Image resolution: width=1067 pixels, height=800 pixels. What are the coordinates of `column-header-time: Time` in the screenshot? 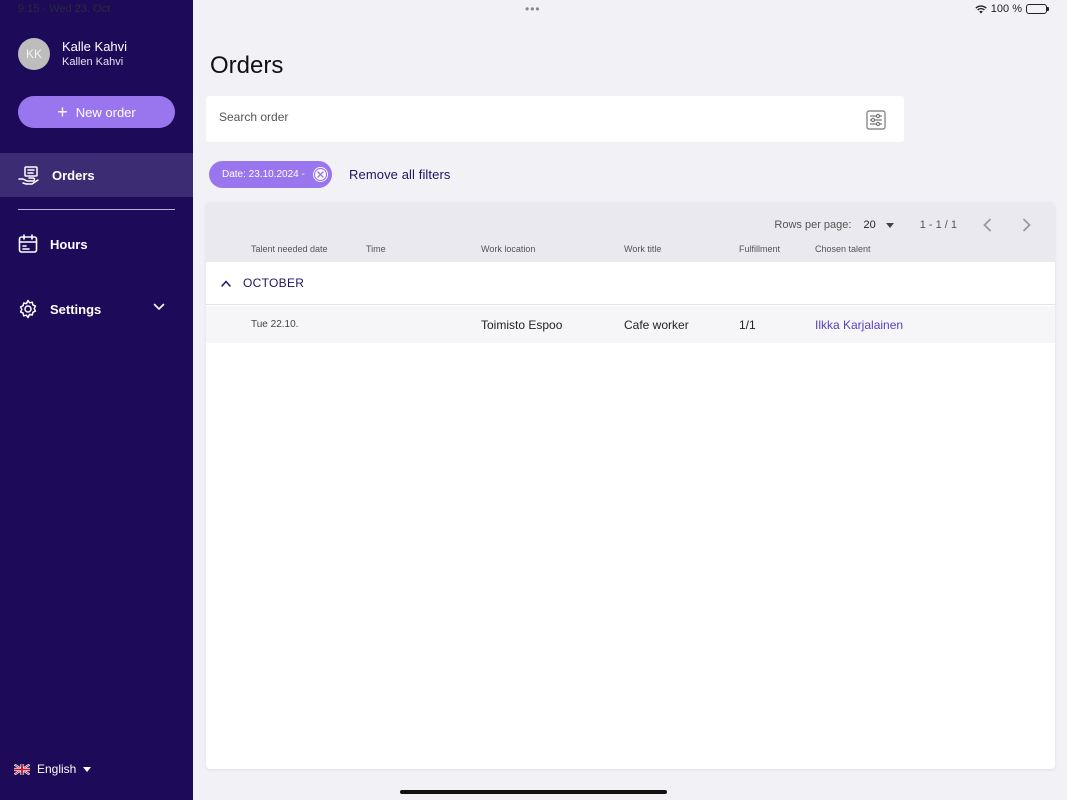 It's located at (376, 249).